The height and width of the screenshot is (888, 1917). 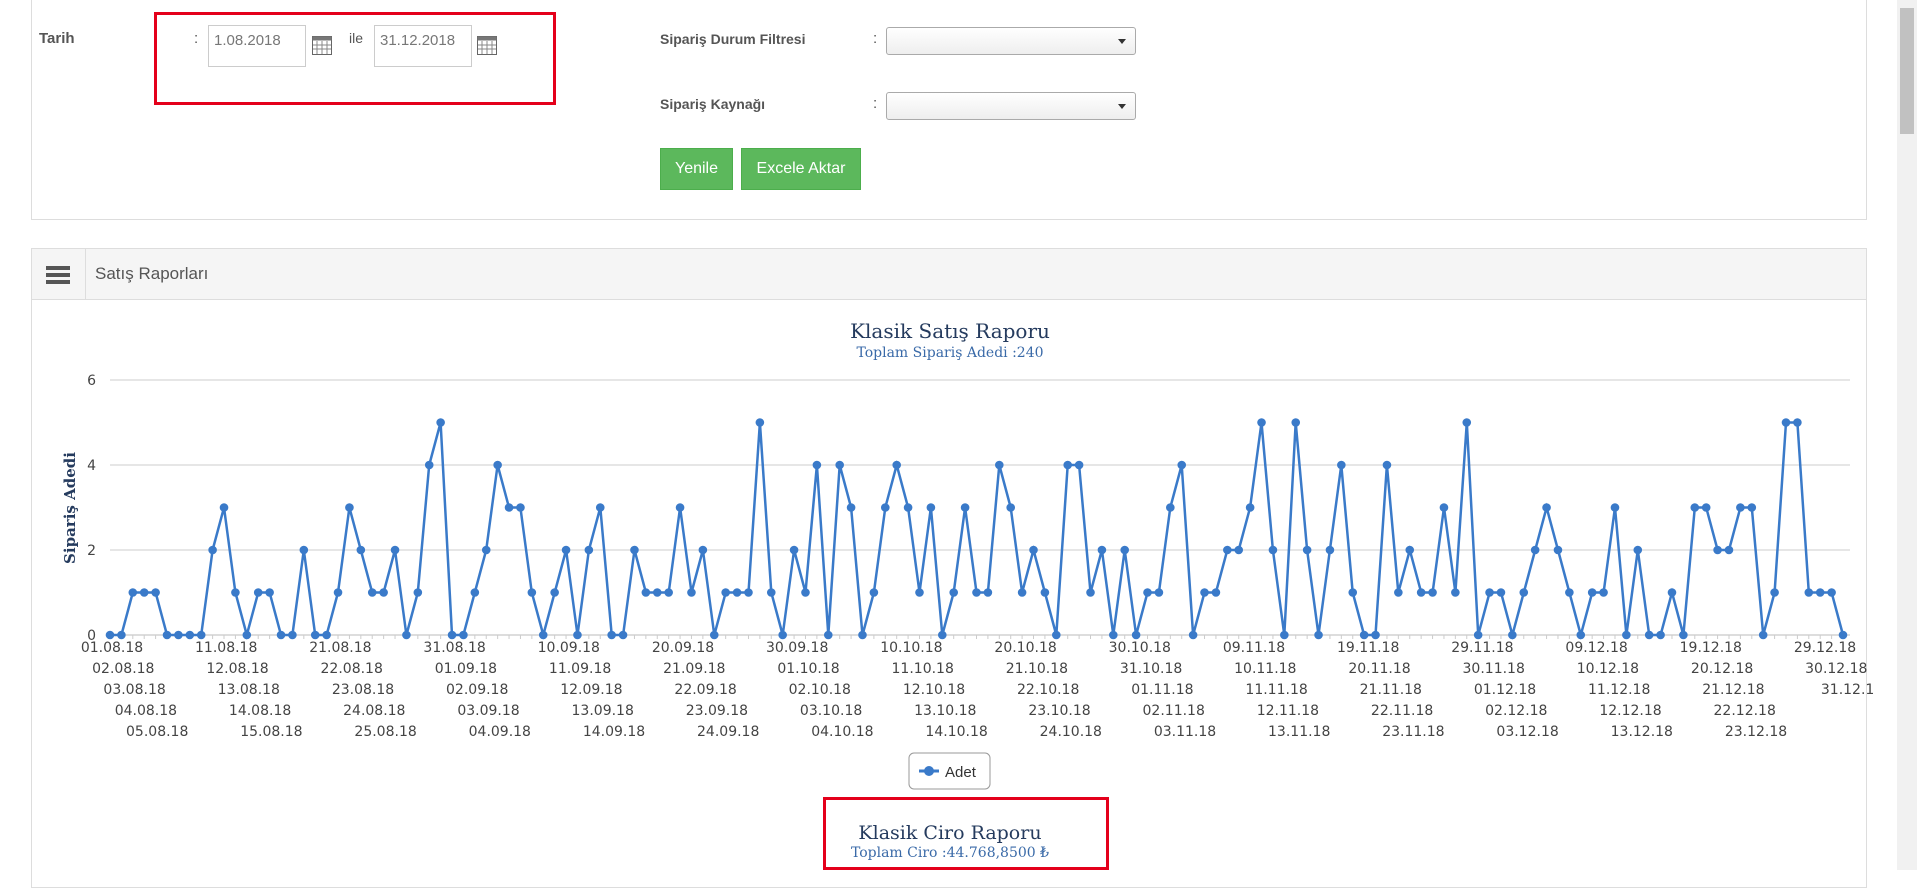 I want to click on chart-legend: Adet, so click(x=949, y=771).